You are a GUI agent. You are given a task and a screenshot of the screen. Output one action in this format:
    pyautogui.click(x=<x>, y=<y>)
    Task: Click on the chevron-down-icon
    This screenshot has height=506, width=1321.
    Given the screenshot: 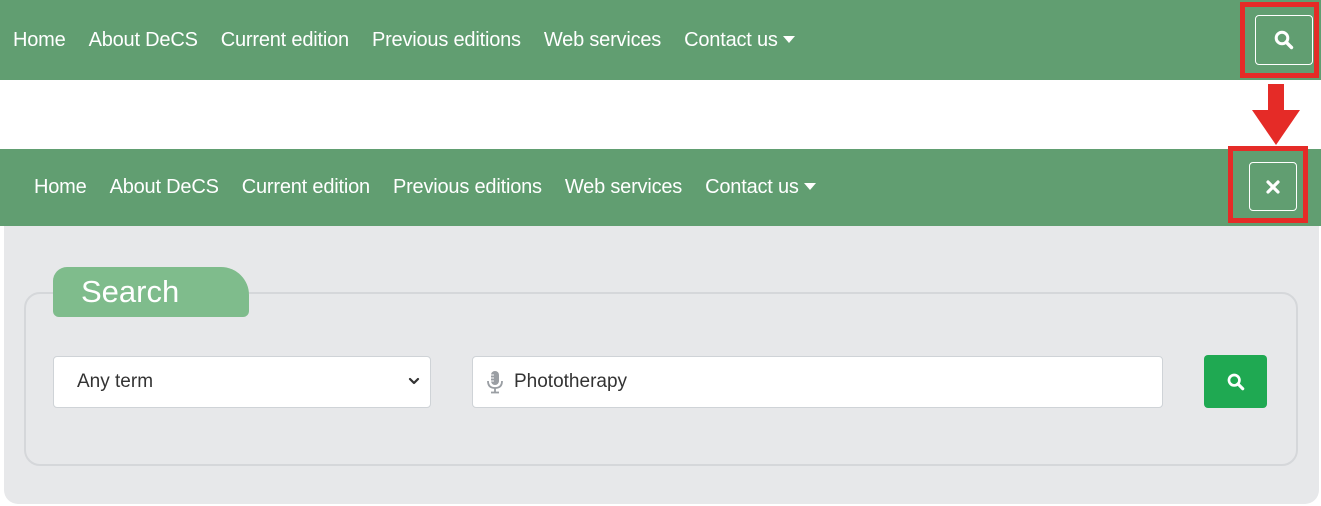 What is the action you would take?
    pyautogui.click(x=414, y=381)
    